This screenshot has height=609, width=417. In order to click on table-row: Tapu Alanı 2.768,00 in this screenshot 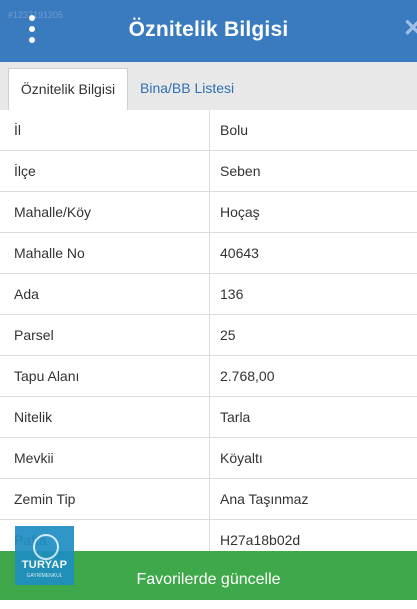, I will do `click(208, 376)`.